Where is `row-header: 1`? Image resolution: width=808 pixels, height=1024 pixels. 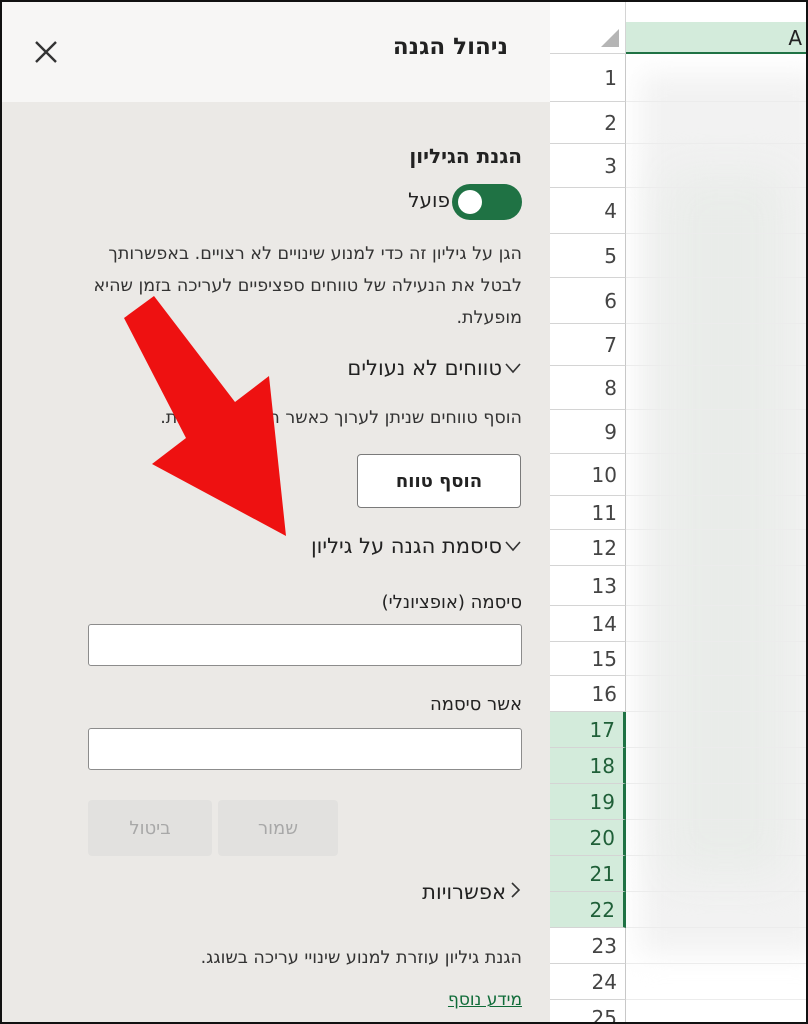 row-header: 1 is located at coordinates (588, 78).